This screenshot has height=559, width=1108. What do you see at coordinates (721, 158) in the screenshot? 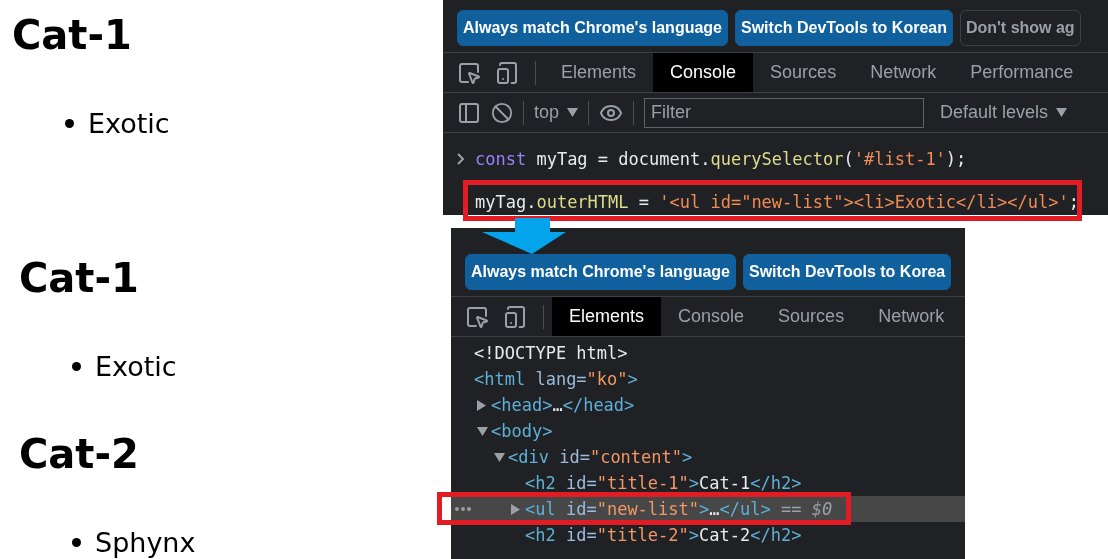
I see `console-code-line: const myTag = document.querySelector('#list-1');` at bounding box center [721, 158].